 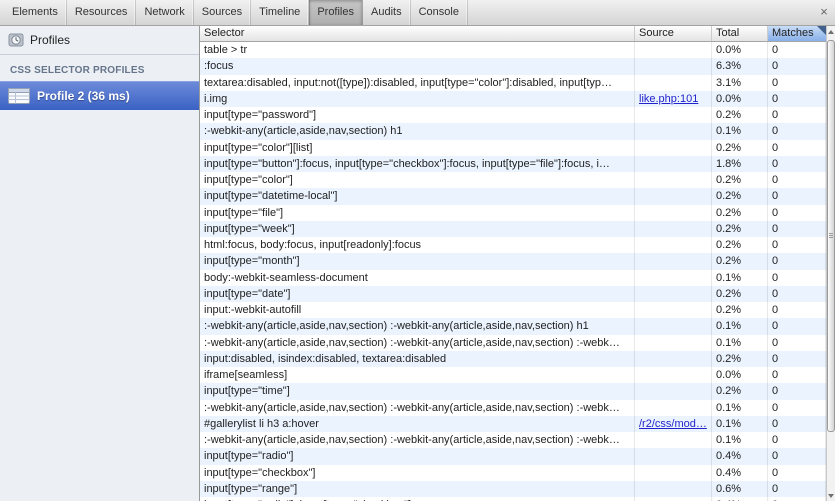 What do you see at coordinates (99, 95) in the screenshot?
I see `sidebar-item-profile-2: Profile 2 (36 ms)` at bounding box center [99, 95].